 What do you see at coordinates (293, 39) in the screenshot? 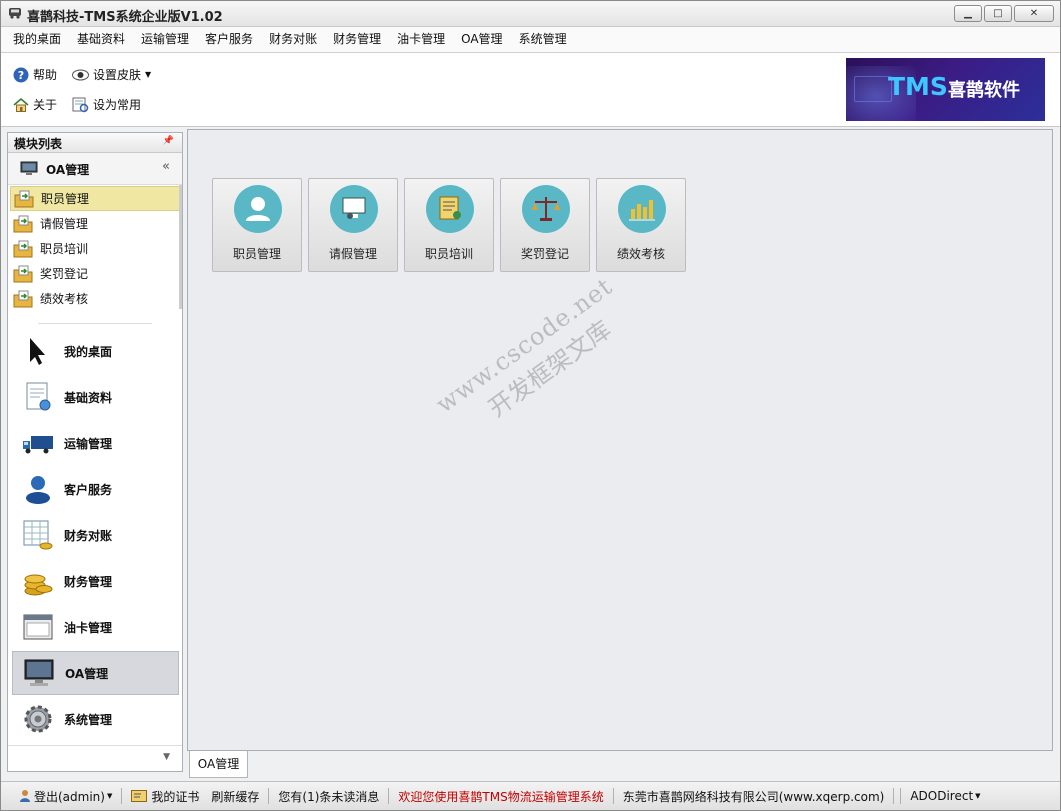
I see `menu-finance-reconcile: 财务对账` at bounding box center [293, 39].